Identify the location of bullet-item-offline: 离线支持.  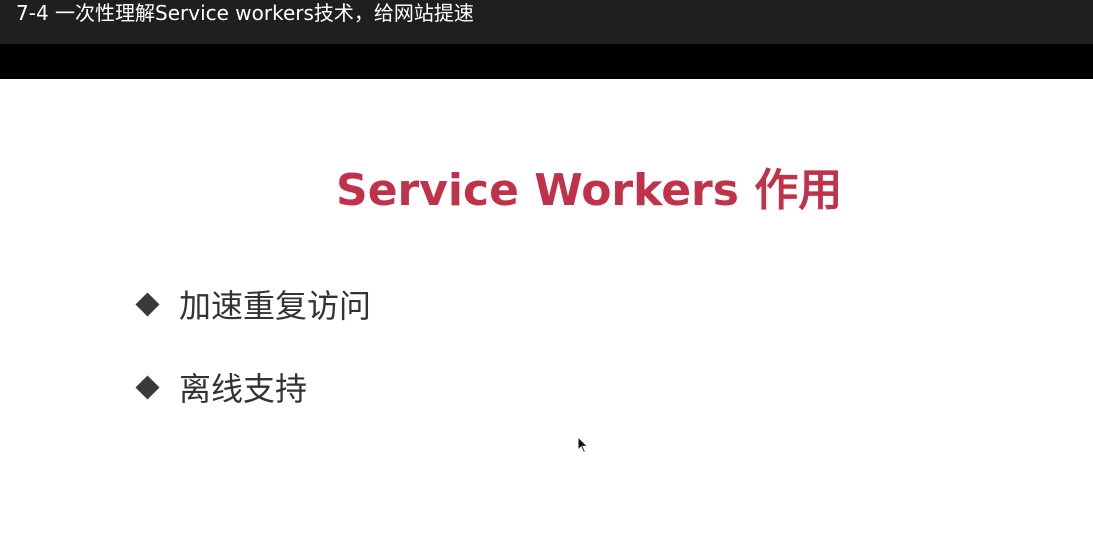
(221, 387).